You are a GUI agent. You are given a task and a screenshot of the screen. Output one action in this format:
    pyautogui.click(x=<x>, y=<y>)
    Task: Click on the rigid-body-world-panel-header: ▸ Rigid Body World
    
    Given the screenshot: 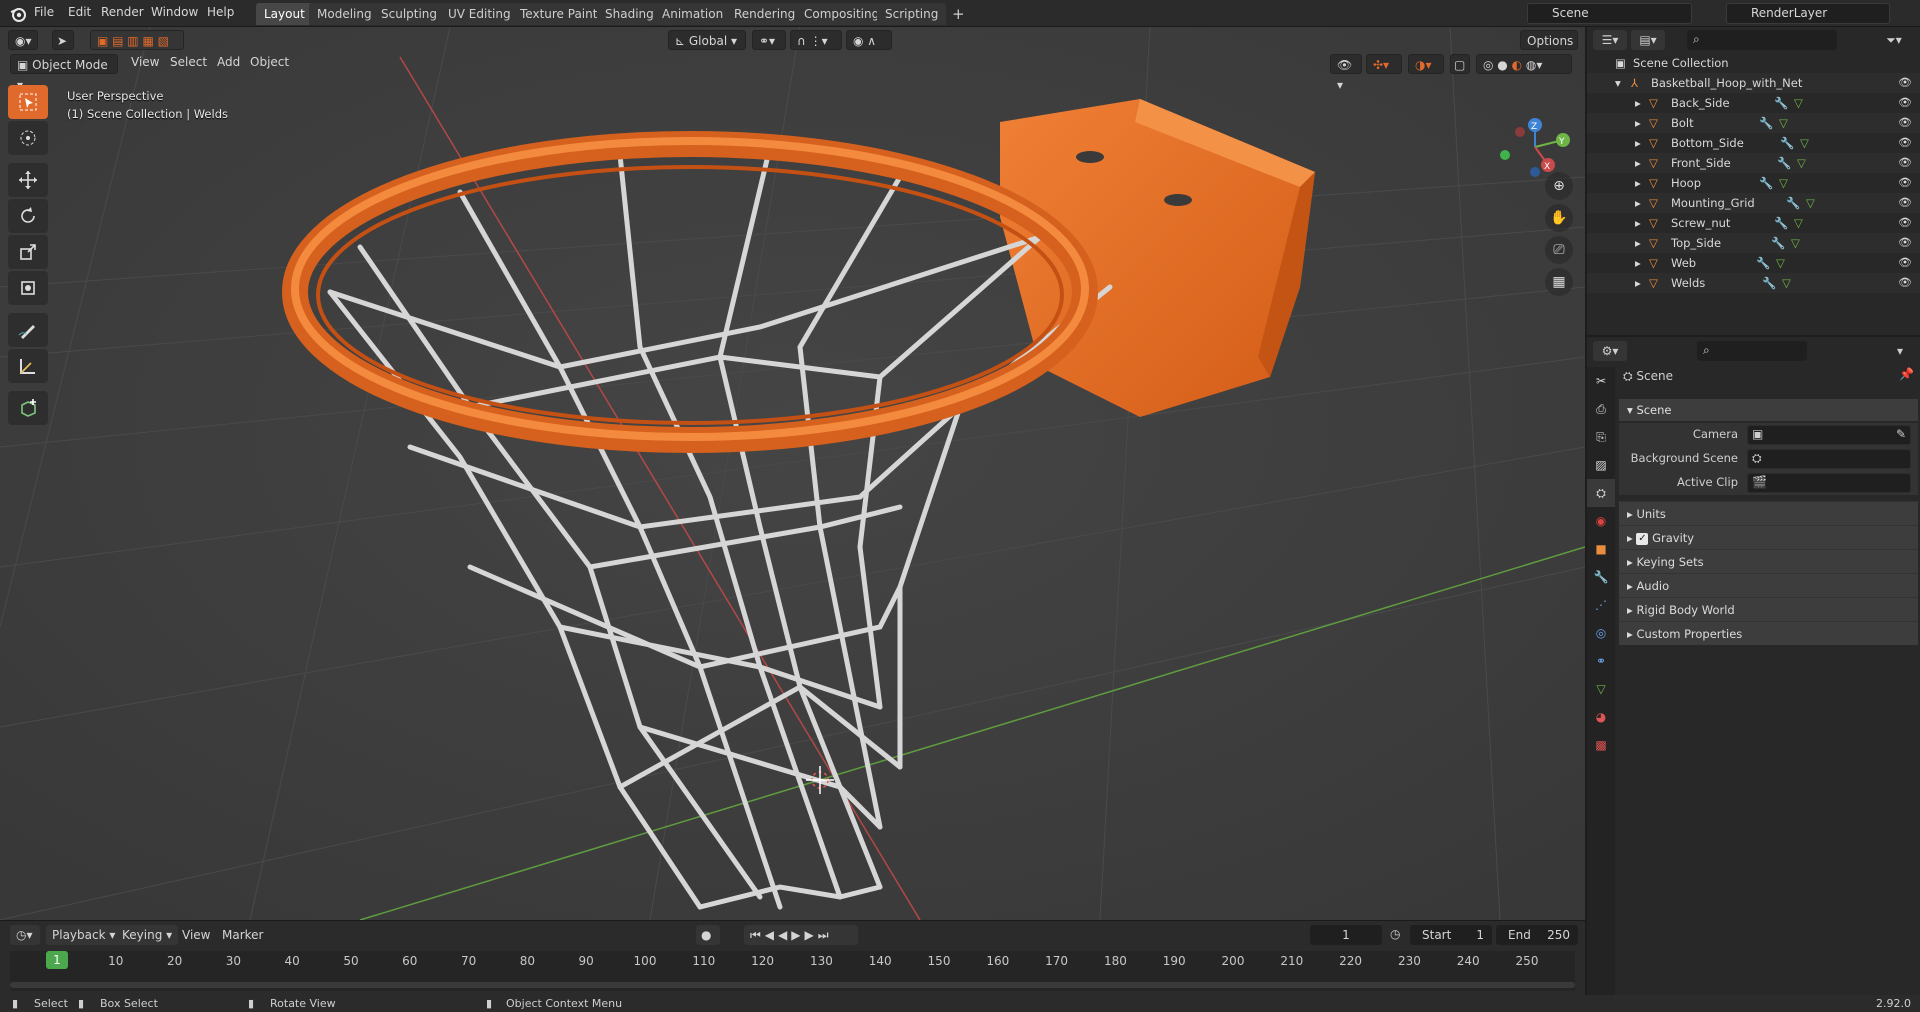 What is the action you would take?
    pyautogui.click(x=1768, y=609)
    